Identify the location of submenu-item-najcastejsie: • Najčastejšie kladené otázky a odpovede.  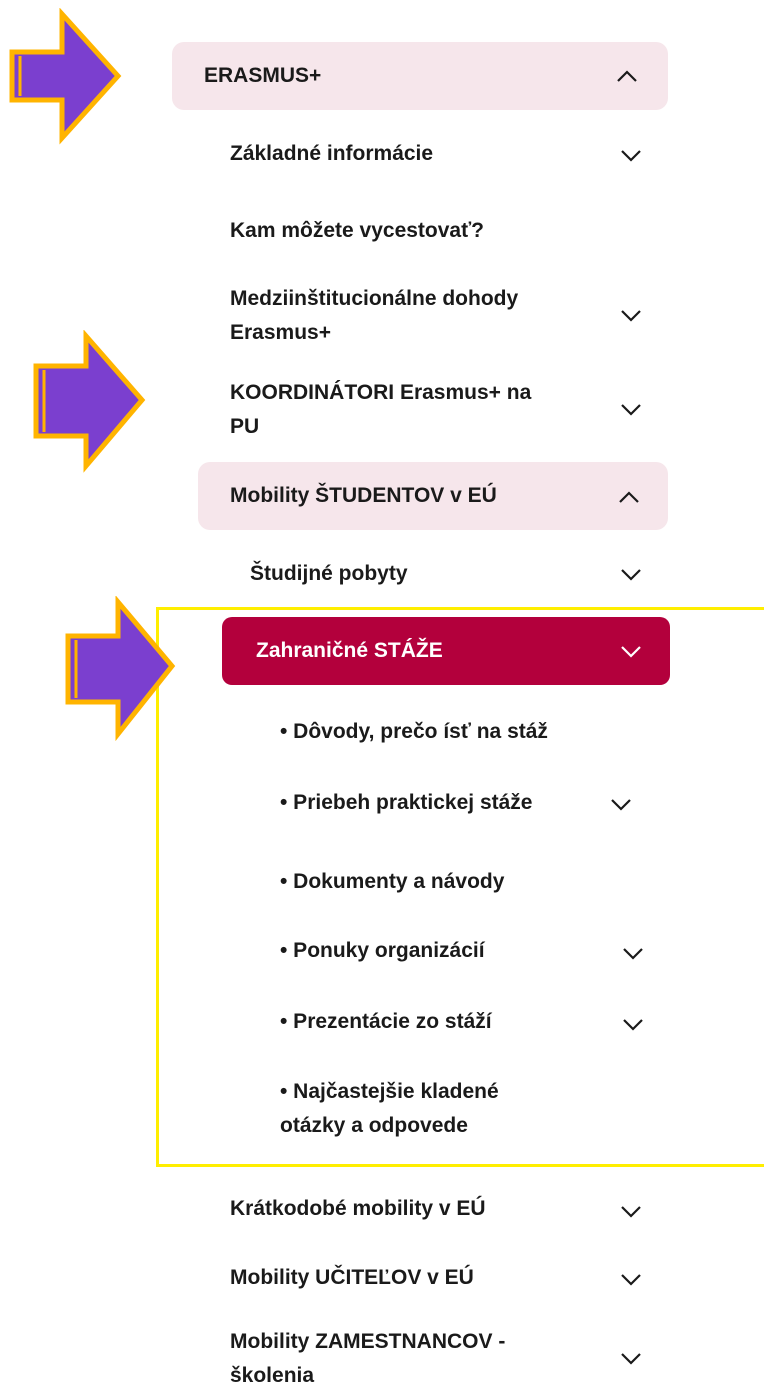
(470, 1110).